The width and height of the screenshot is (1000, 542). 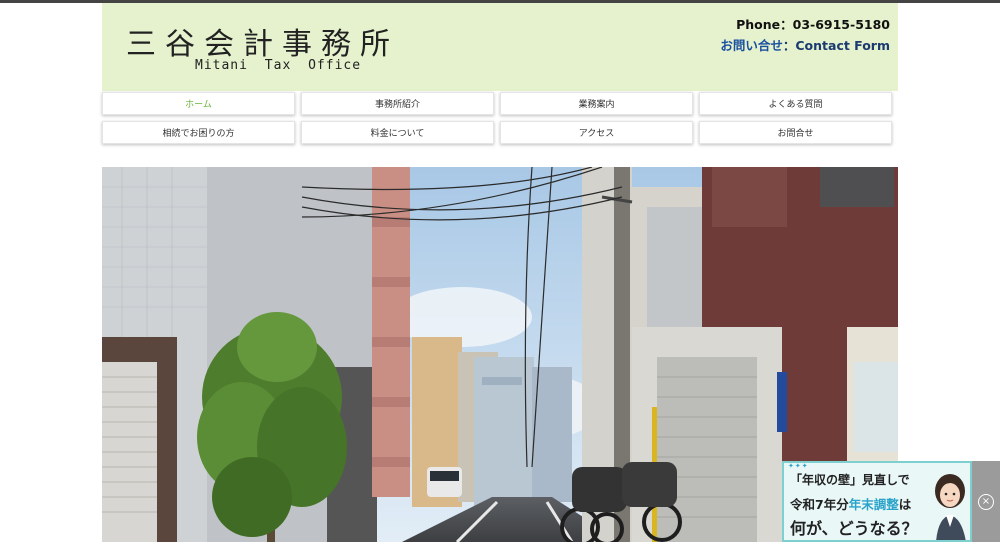 I want to click on phone-number: Phone：03-6915-5180, so click(x=805, y=25).